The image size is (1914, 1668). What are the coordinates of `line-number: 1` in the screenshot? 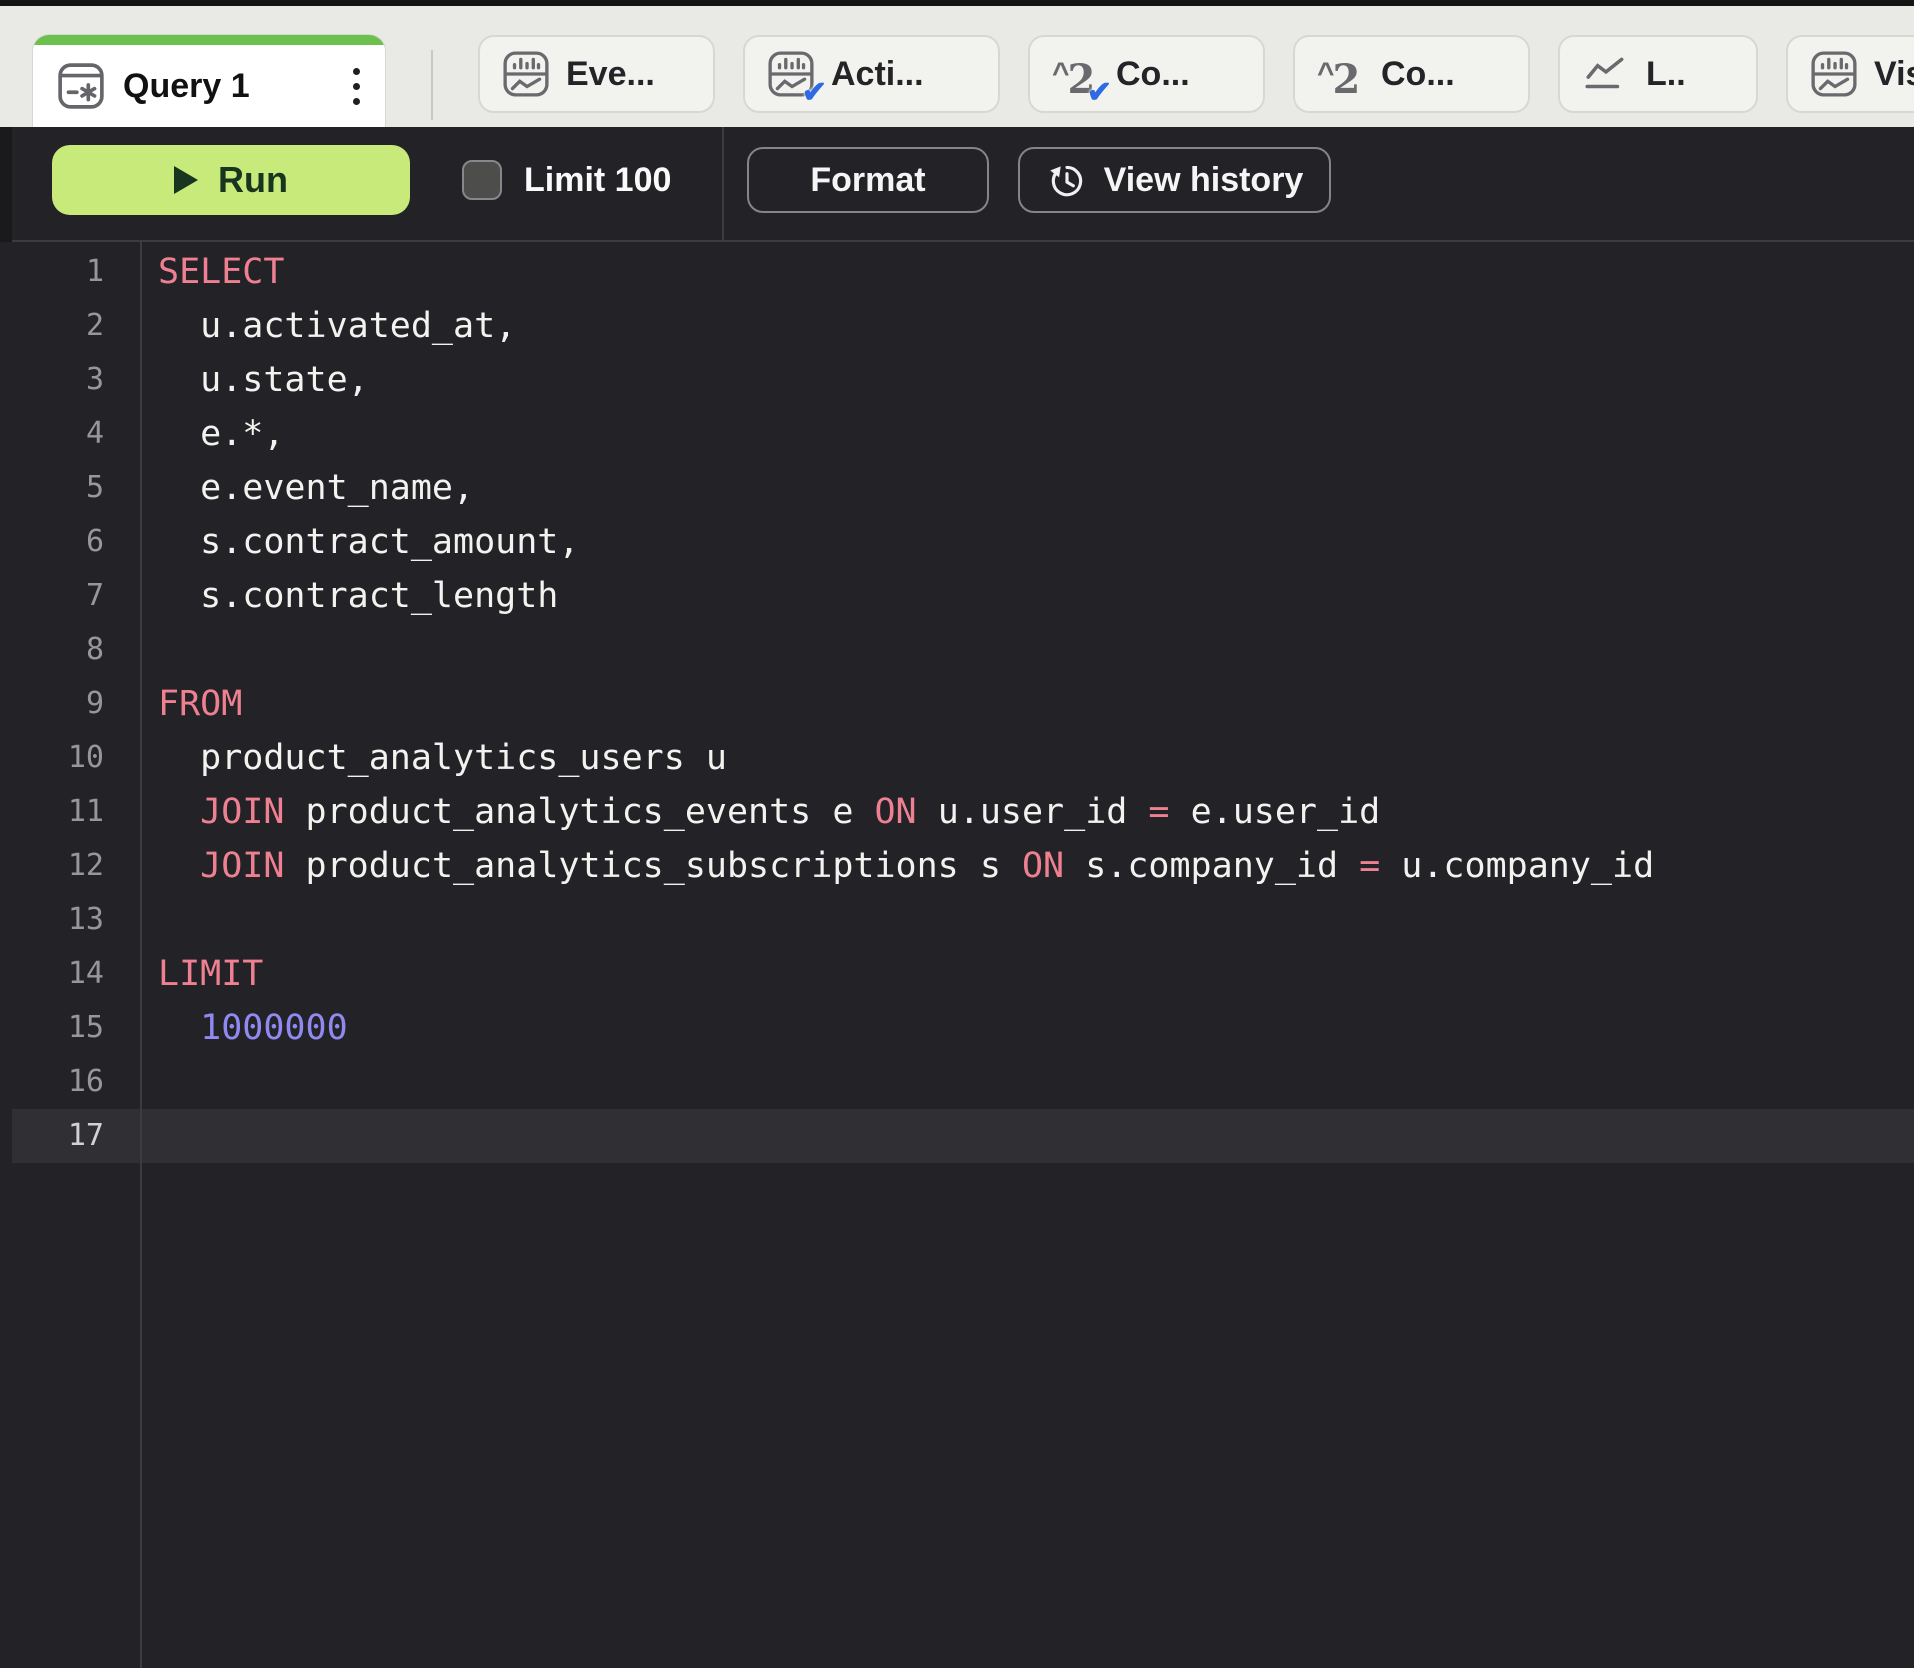 It's located at (94, 271).